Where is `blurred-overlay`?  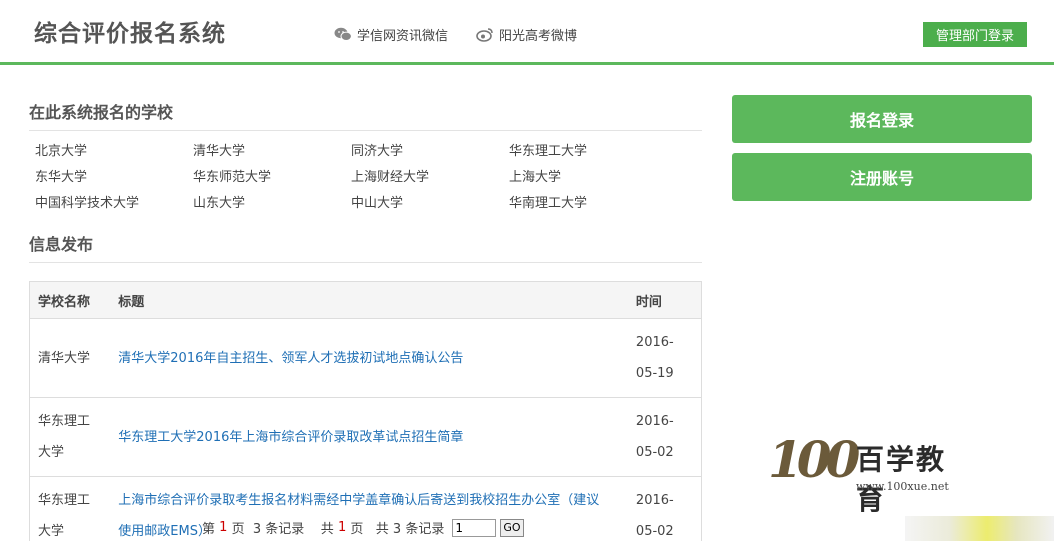
blurred-overlay is located at coordinates (979, 528).